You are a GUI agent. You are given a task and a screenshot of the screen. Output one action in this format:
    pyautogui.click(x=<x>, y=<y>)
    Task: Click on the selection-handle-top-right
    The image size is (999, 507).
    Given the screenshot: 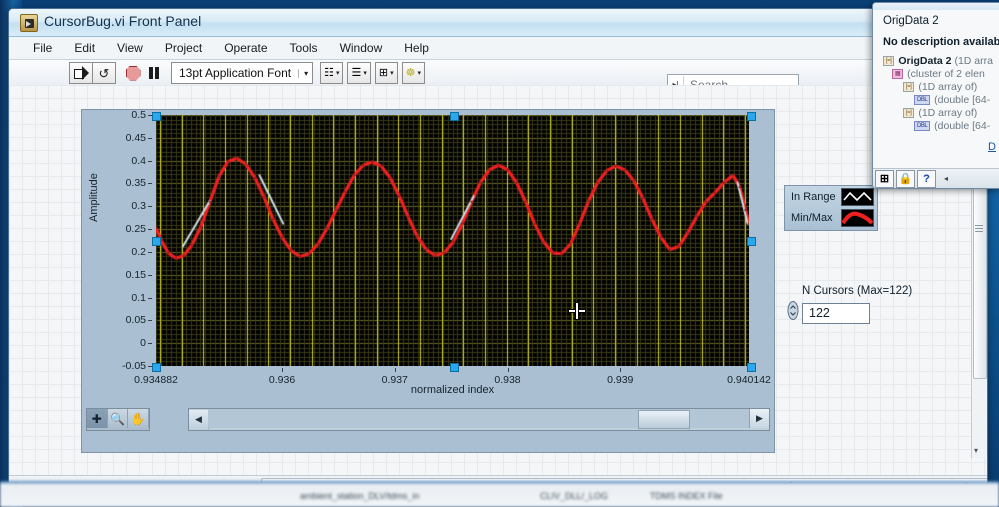 What is the action you would take?
    pyautogui.click(x=751, y=116)
    